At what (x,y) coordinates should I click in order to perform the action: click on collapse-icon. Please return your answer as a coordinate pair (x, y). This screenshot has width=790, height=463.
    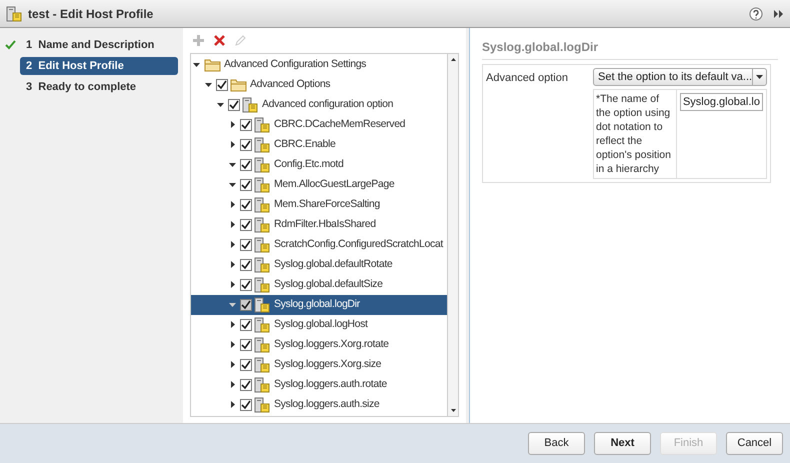
    Looking at the image, I should click on (779, 13).